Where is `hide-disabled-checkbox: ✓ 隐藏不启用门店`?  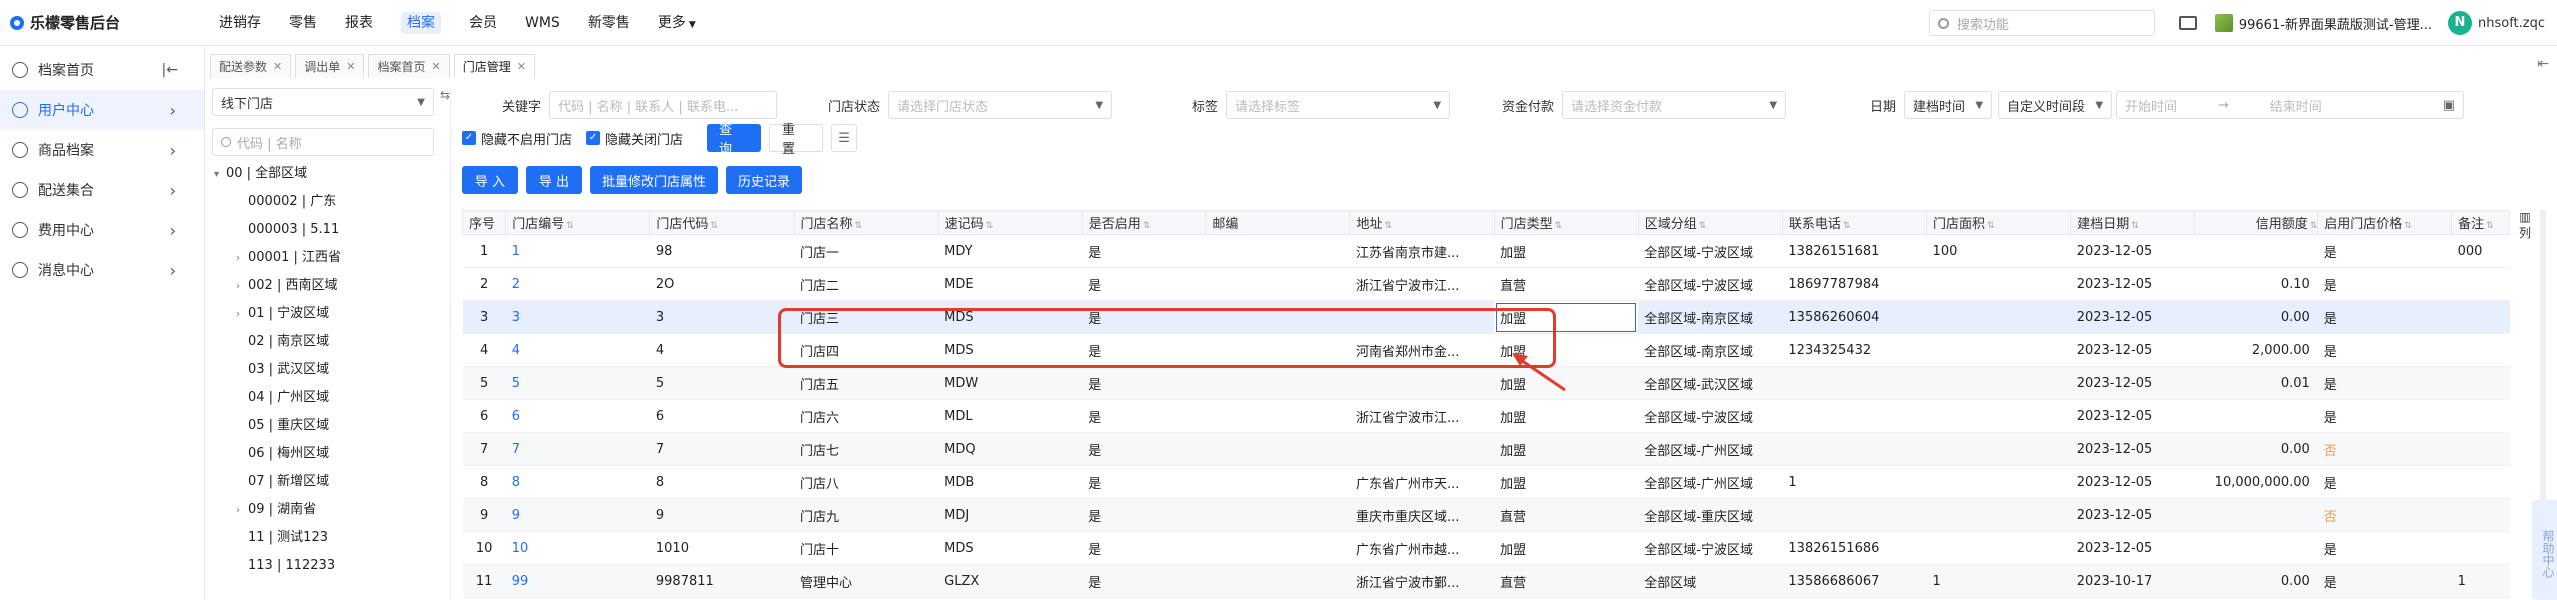
hide-disabled-checkbox: ✓ 隐藏不启用门店 is located at coordinates (517, 138).